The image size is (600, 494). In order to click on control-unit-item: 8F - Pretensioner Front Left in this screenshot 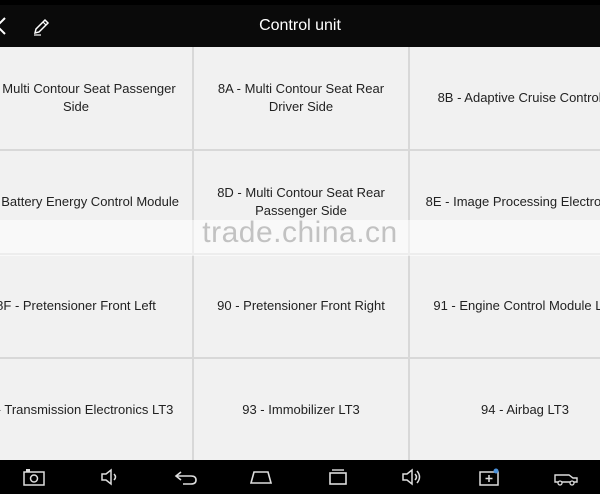, I will do `click(96, 306)`.